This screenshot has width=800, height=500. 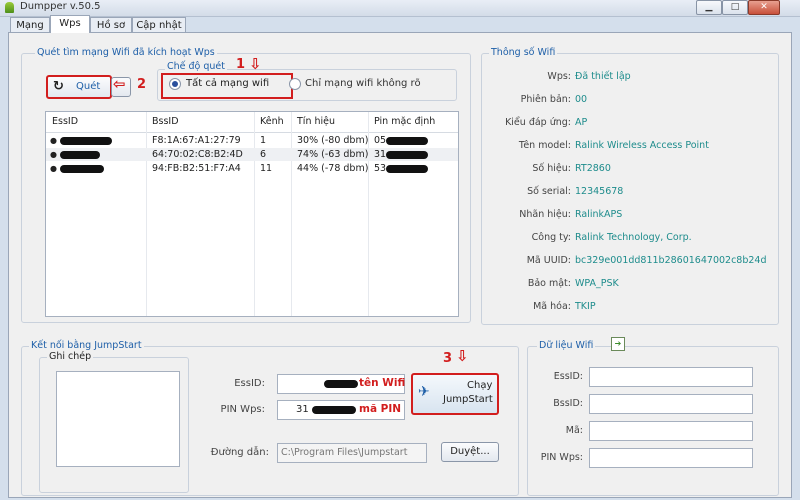 What do you see at coordinates (333, 168) in the screenshot?
I see `row-signal: 44% (-78 dbm)` at bounding box center [333, 168].